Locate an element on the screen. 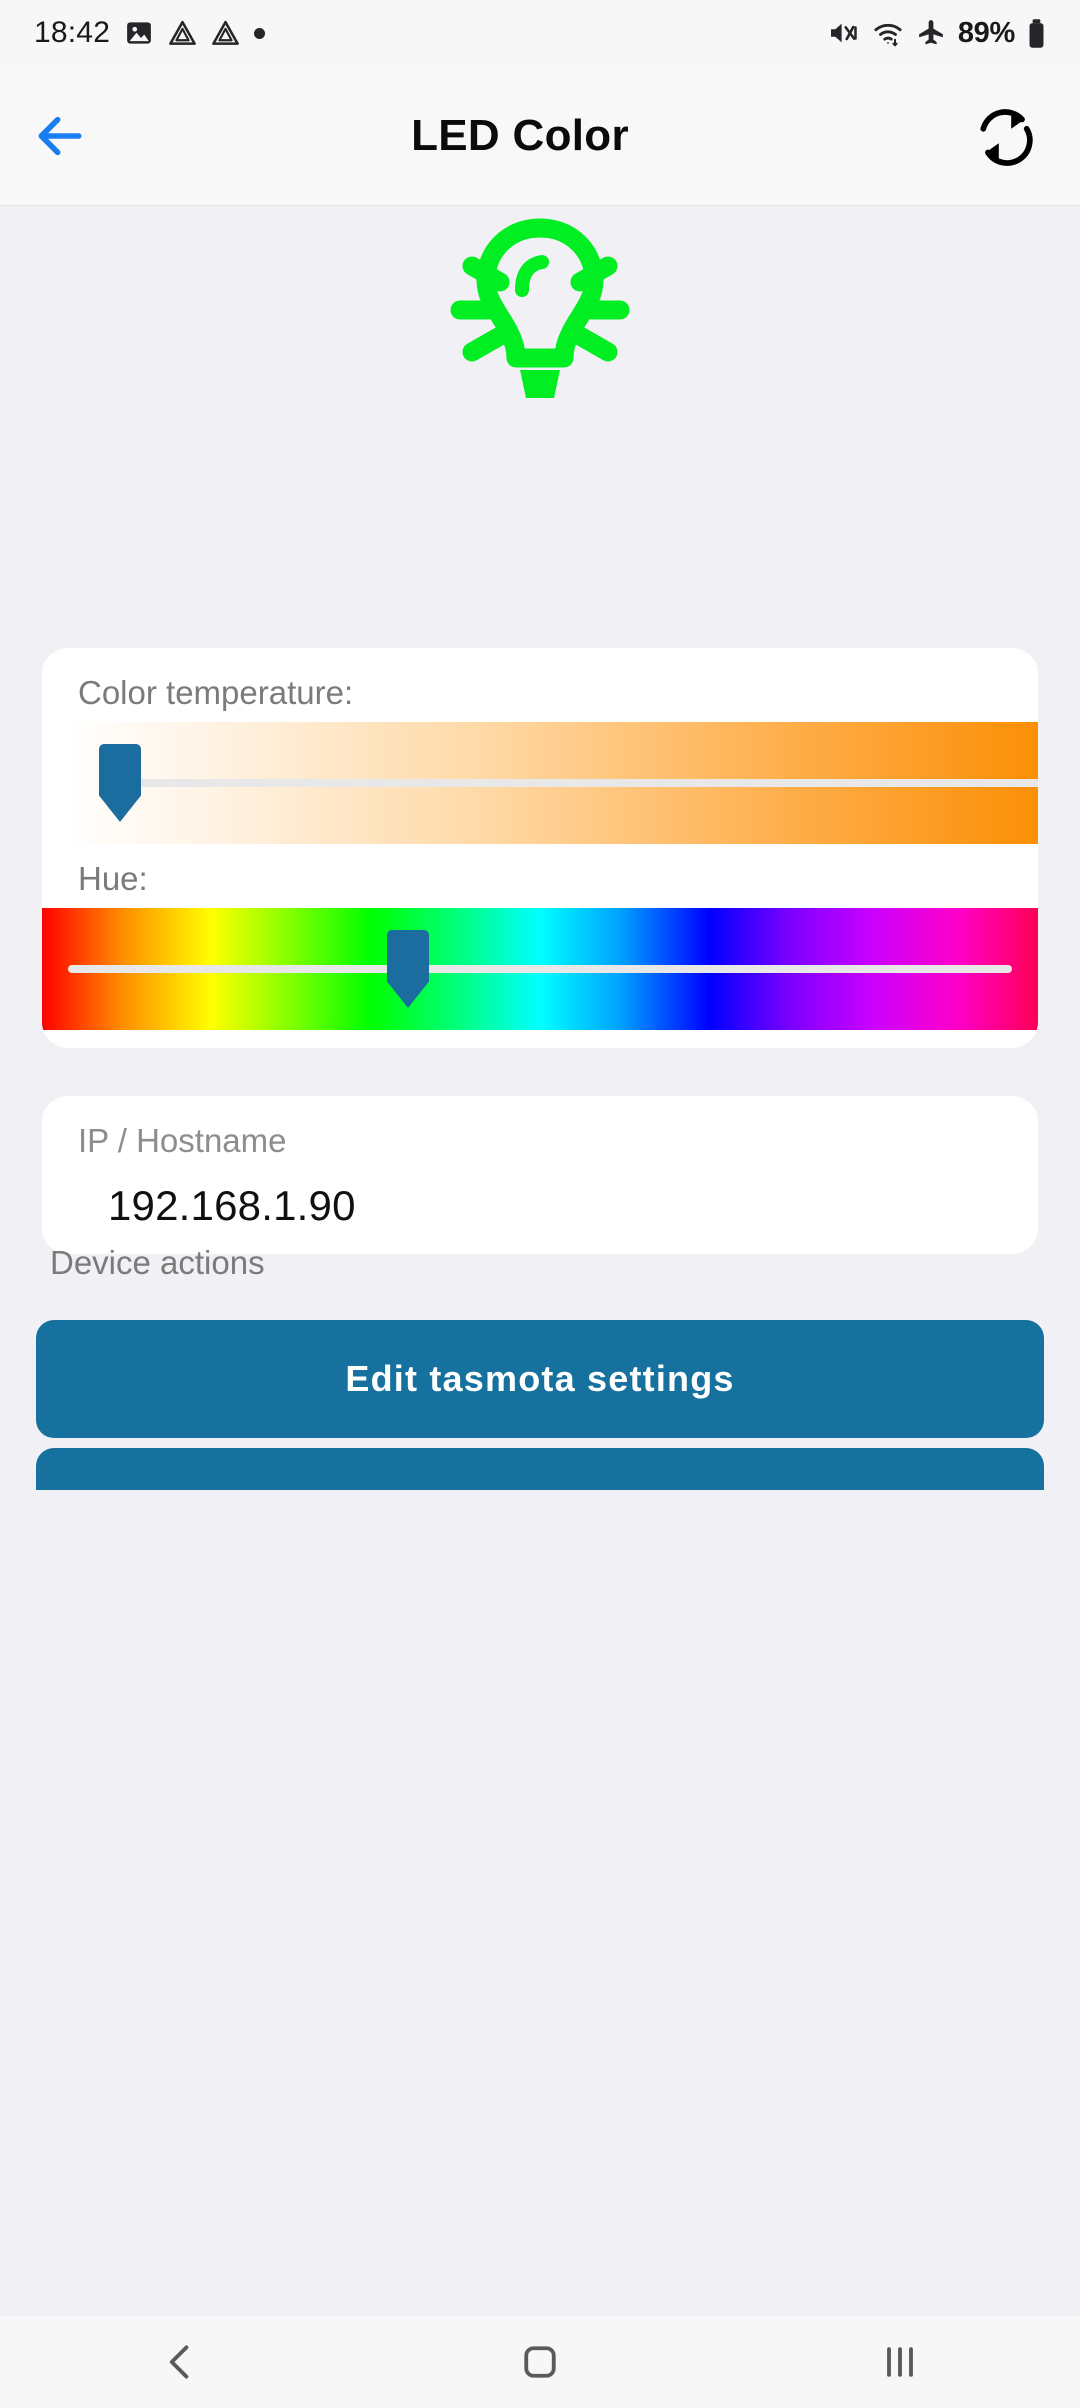 Image resolution: width=1080 pixels, height=2408 pixels. lightbulb-icon is located at coordinates (540, 308).